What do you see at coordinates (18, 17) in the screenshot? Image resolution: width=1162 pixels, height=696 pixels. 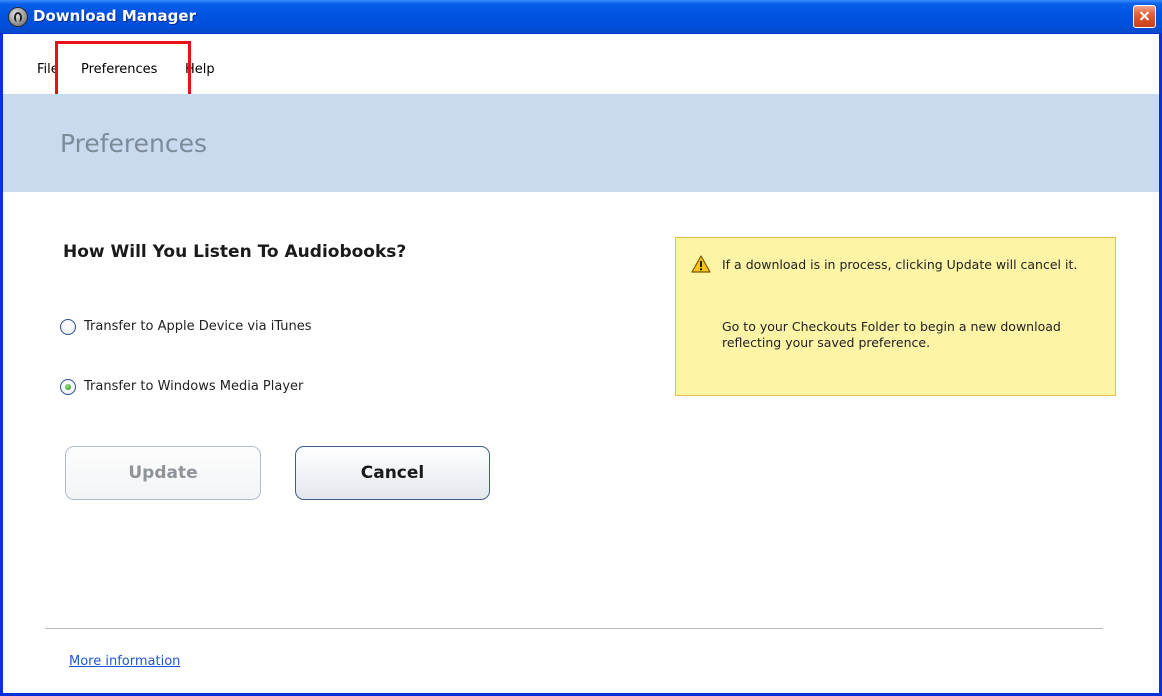 I see `headphones-app-icon` at bounding box center [18, 17].